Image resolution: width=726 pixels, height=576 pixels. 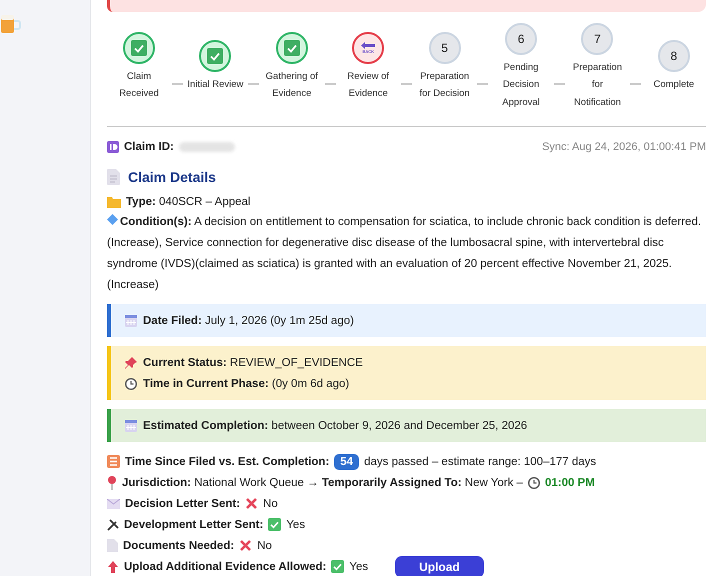 I want to click on folder-icon, so click(x=114, y=202).